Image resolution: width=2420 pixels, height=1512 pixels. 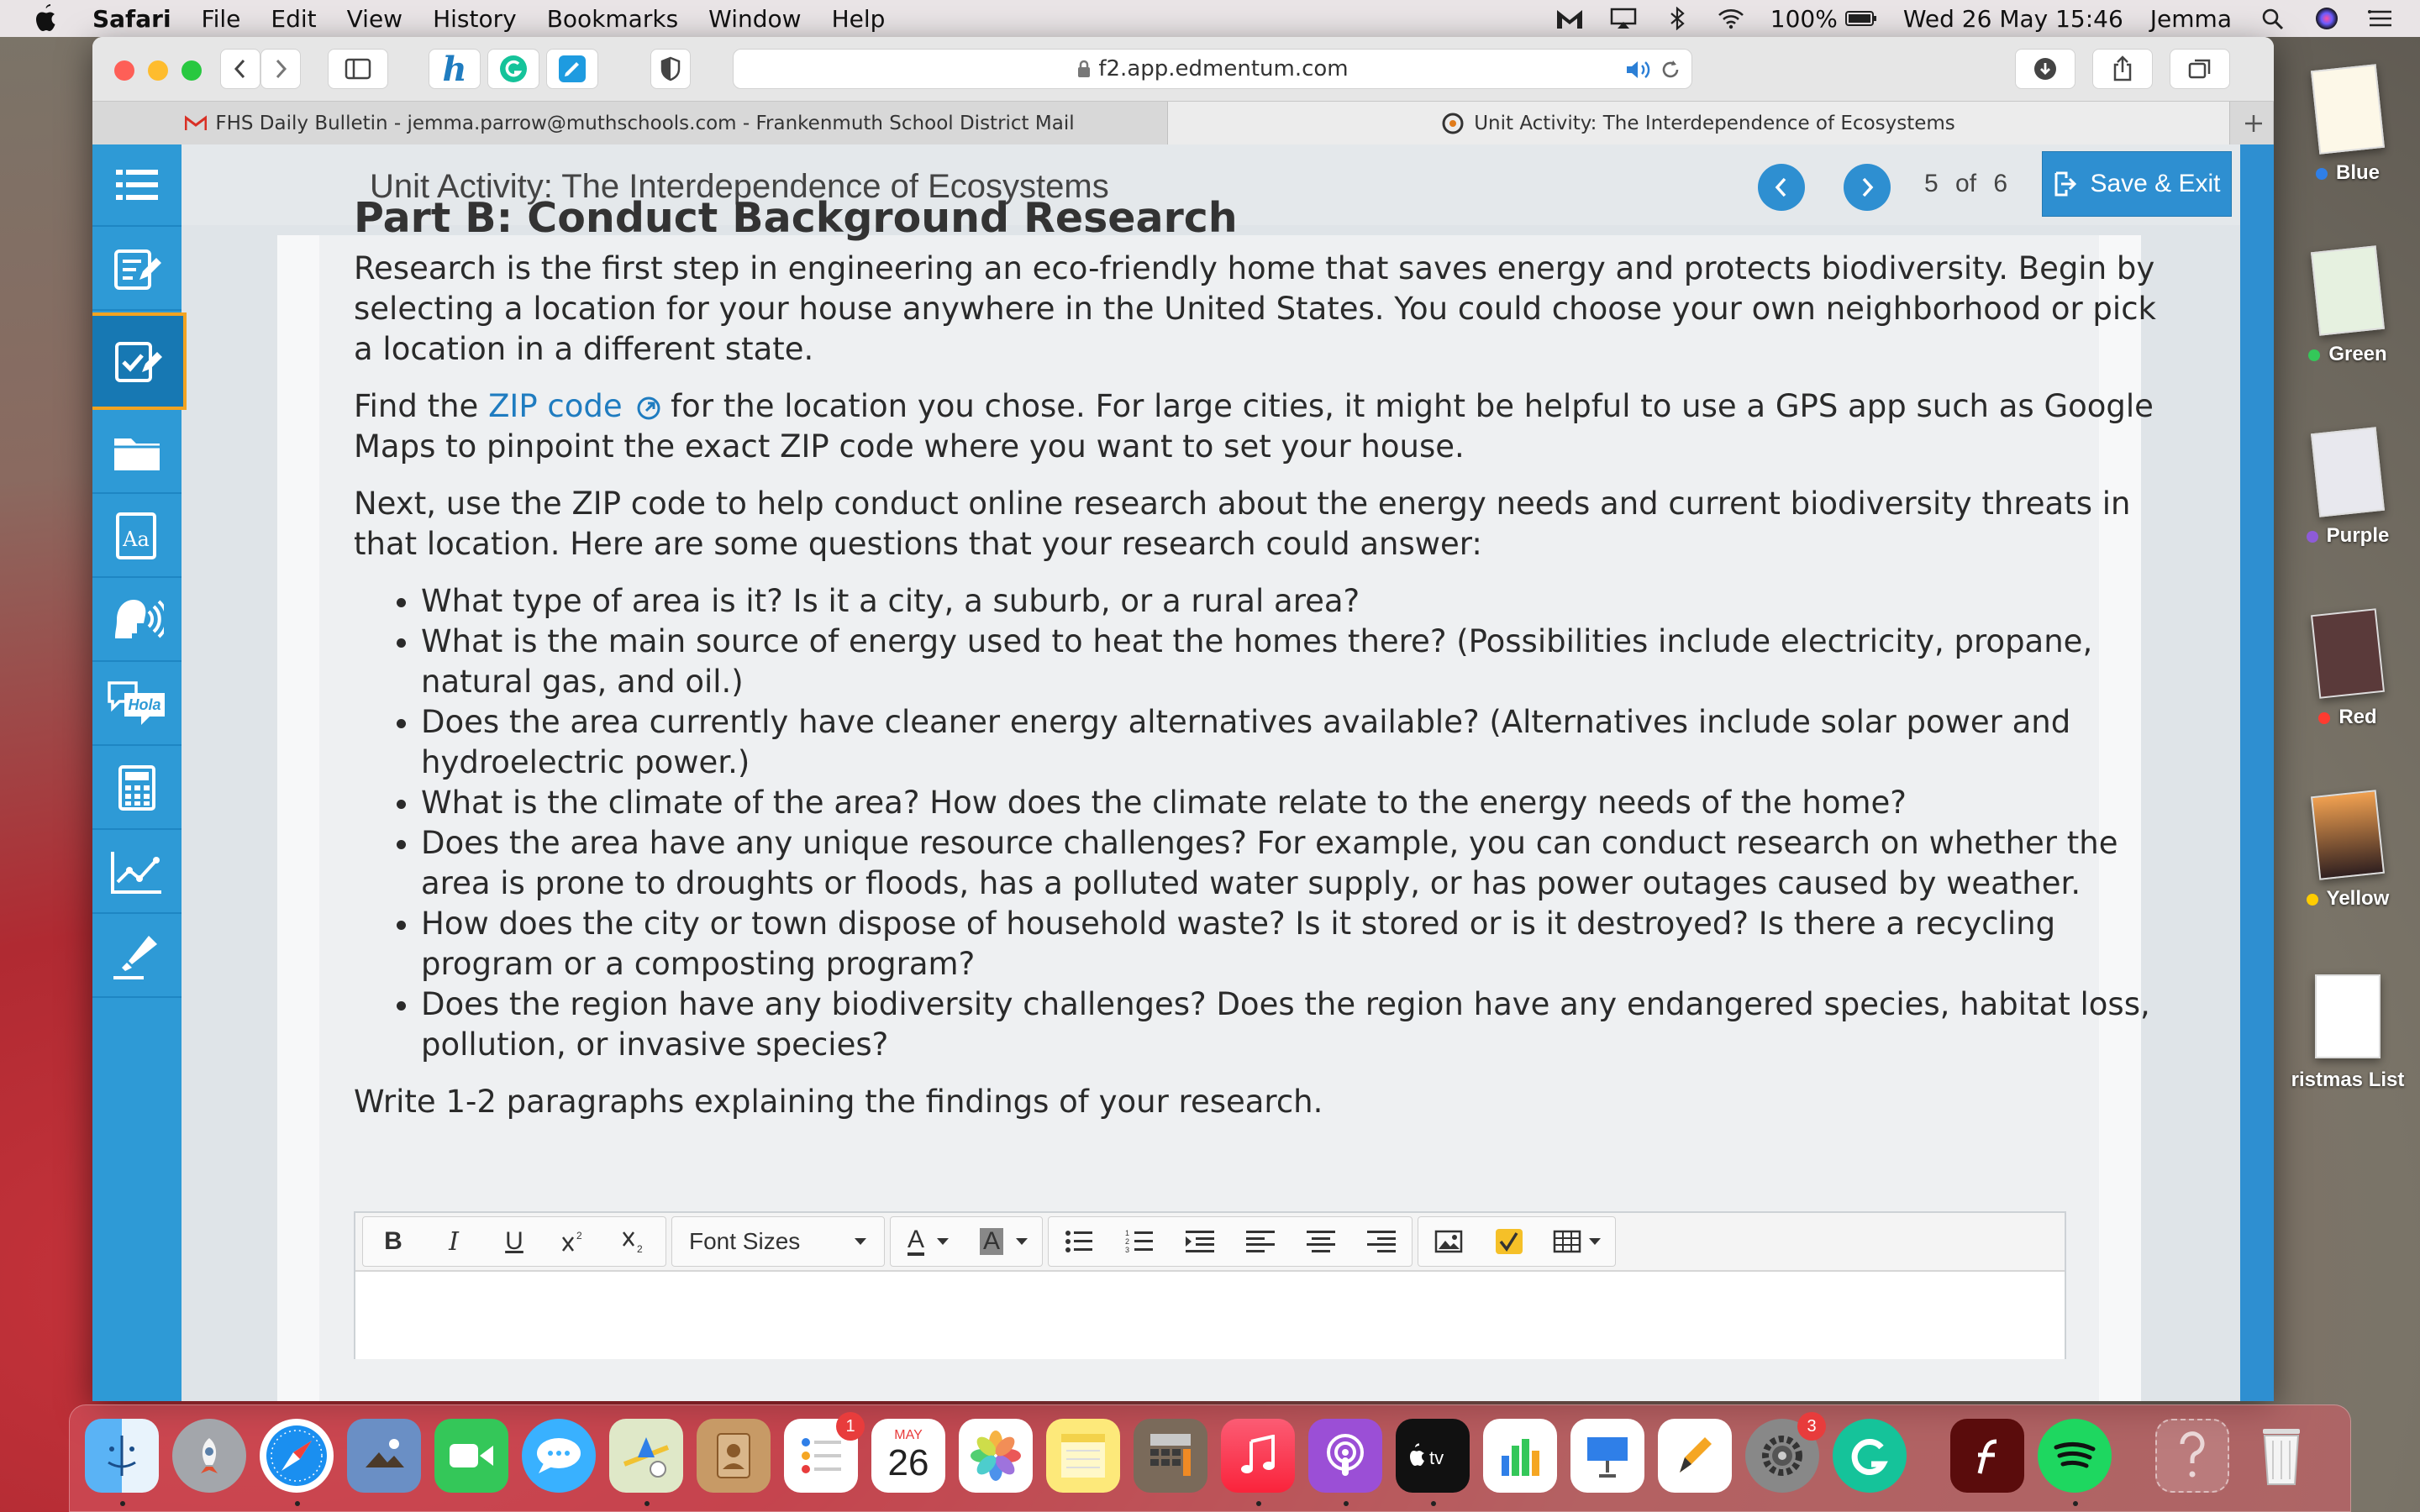 What do you see at coordinates (240, 69) in the screenshot?
I see `back-button` at bounding box center [240, 69].